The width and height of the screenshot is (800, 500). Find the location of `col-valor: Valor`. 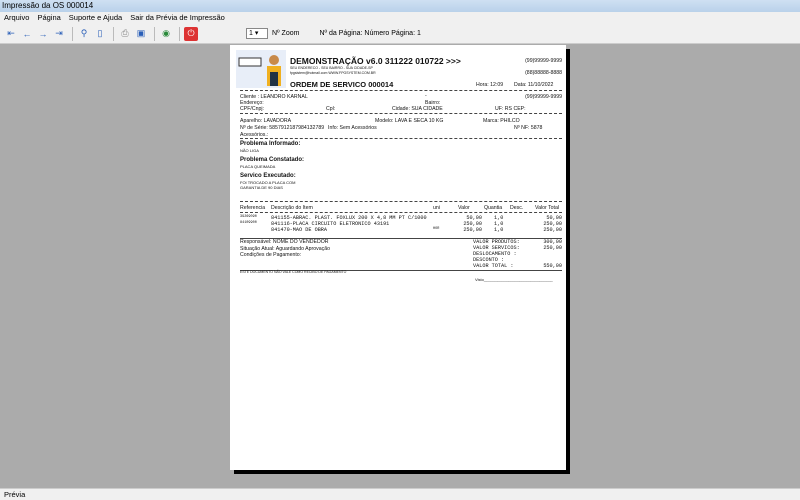

col-valor: Valor is located at coordinates (464, 208).